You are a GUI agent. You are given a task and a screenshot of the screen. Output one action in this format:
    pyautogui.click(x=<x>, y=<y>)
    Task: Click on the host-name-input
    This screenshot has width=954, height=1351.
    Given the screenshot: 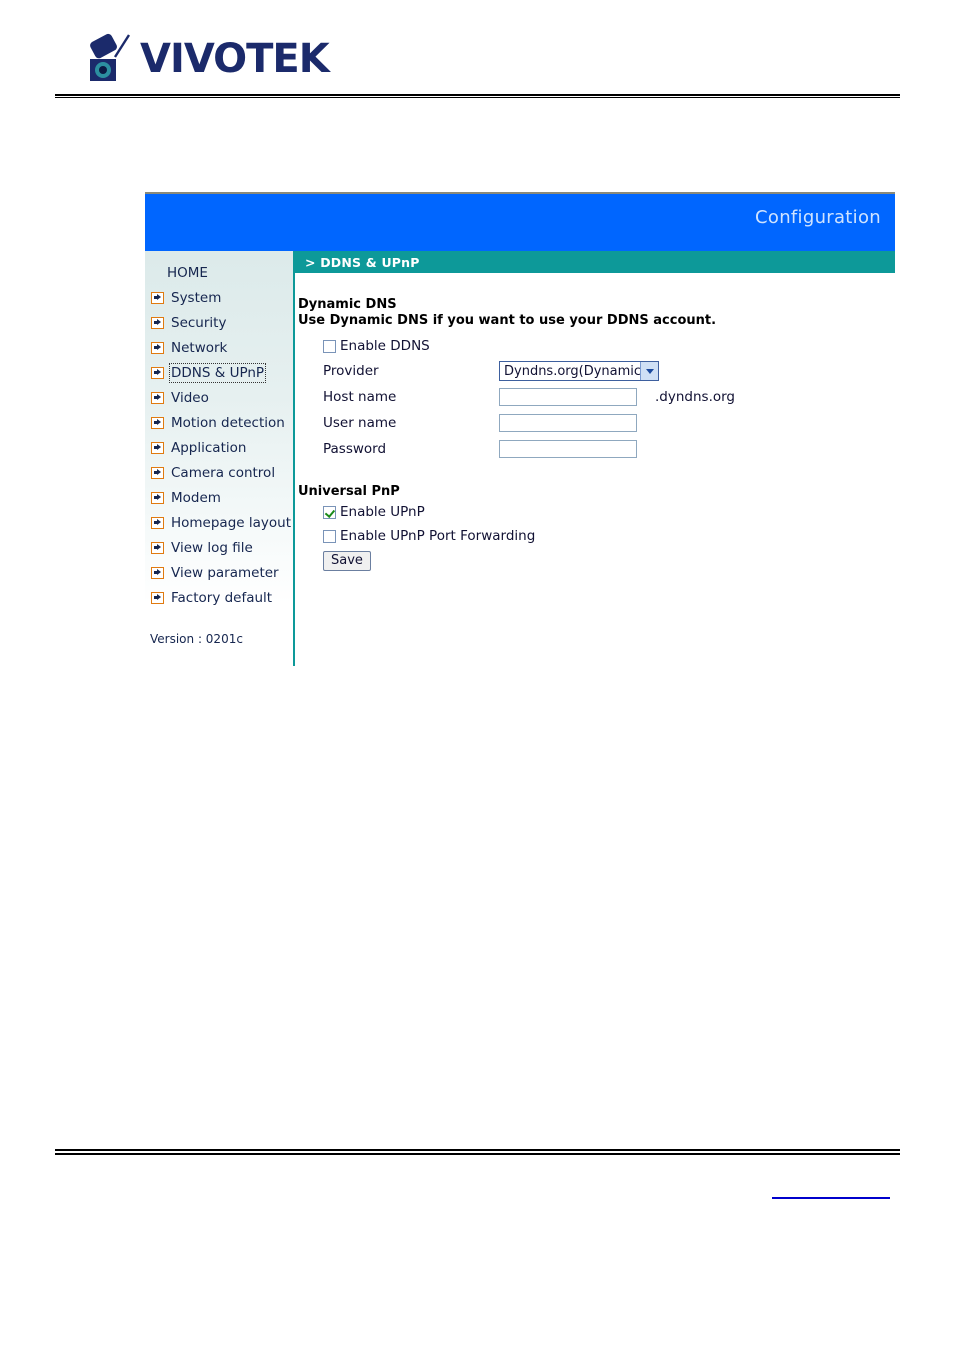 What is the action you would take?
    pyautogui.click(x=568, y=397)
    